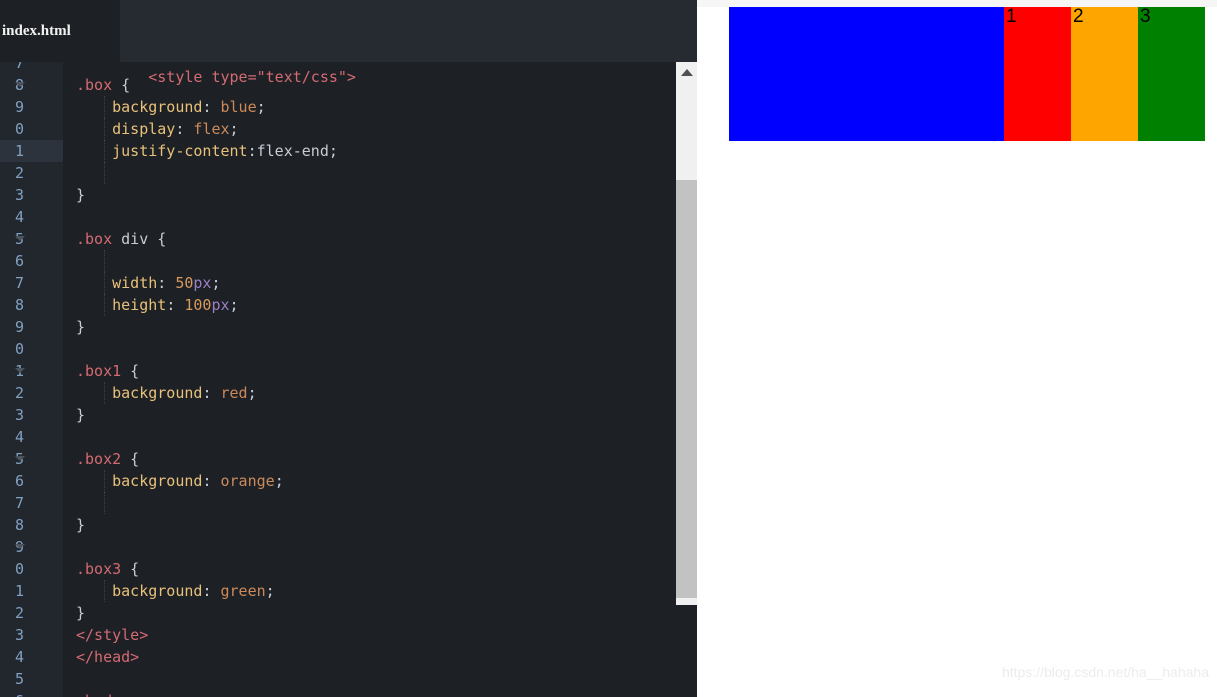  What do you see at coordinates (373, 459) in the screenshot?
I see `code-line: .box2 {` at bounding box center [373, 459].